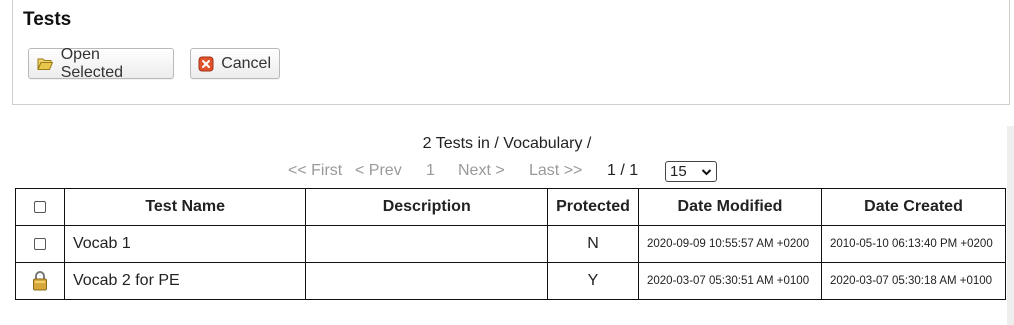  I want to click on row-checkbox, so click(39, 243).